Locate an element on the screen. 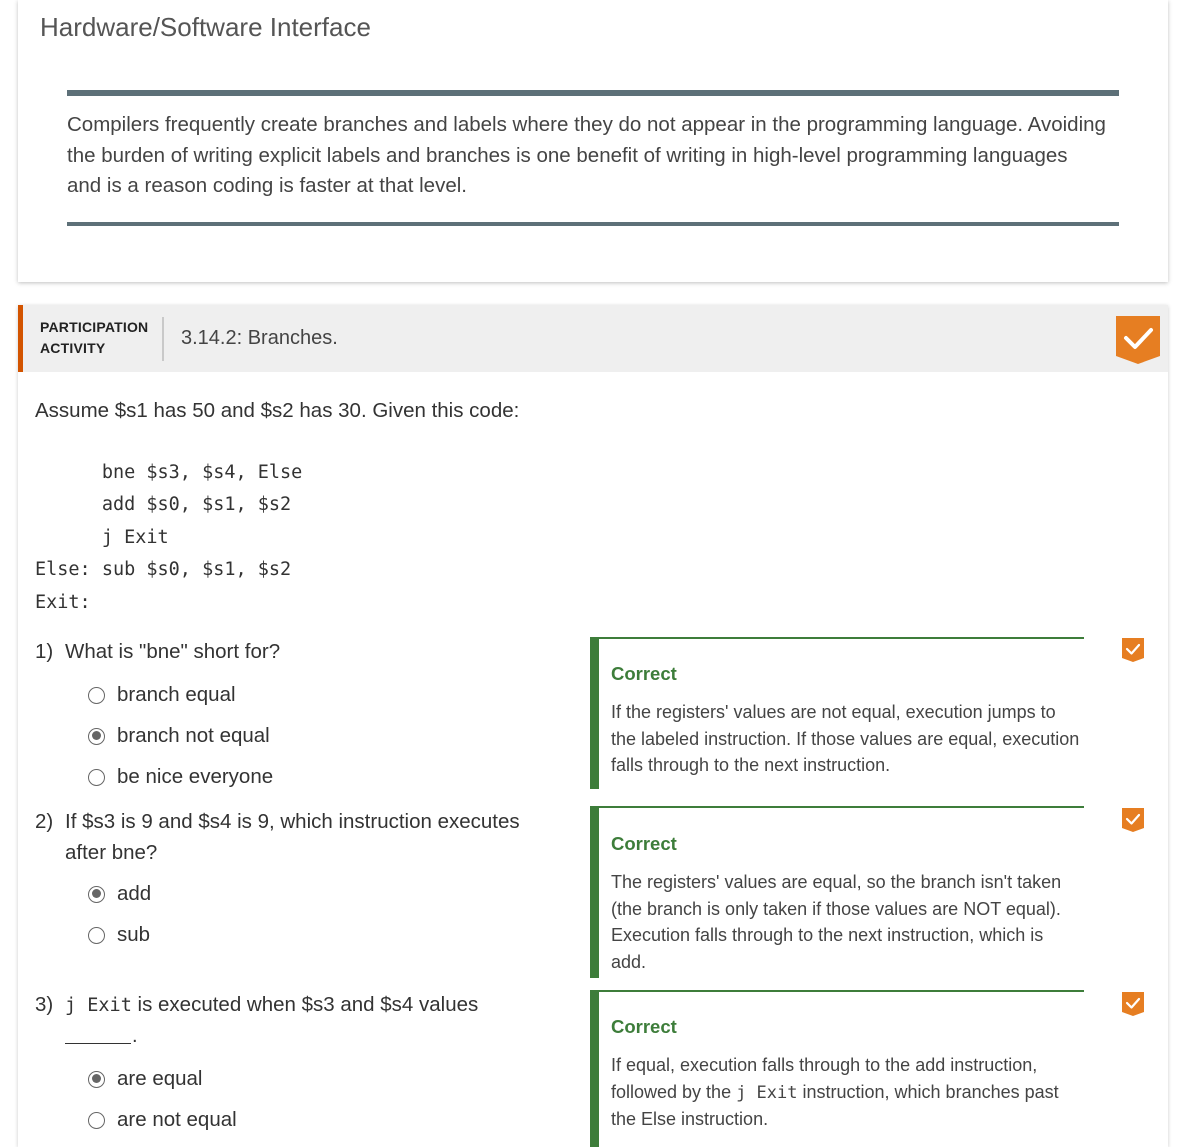 This screenshot has height=1147, width=1177. q1-option-3: be nice everyone is located at coordinates (180, 777).